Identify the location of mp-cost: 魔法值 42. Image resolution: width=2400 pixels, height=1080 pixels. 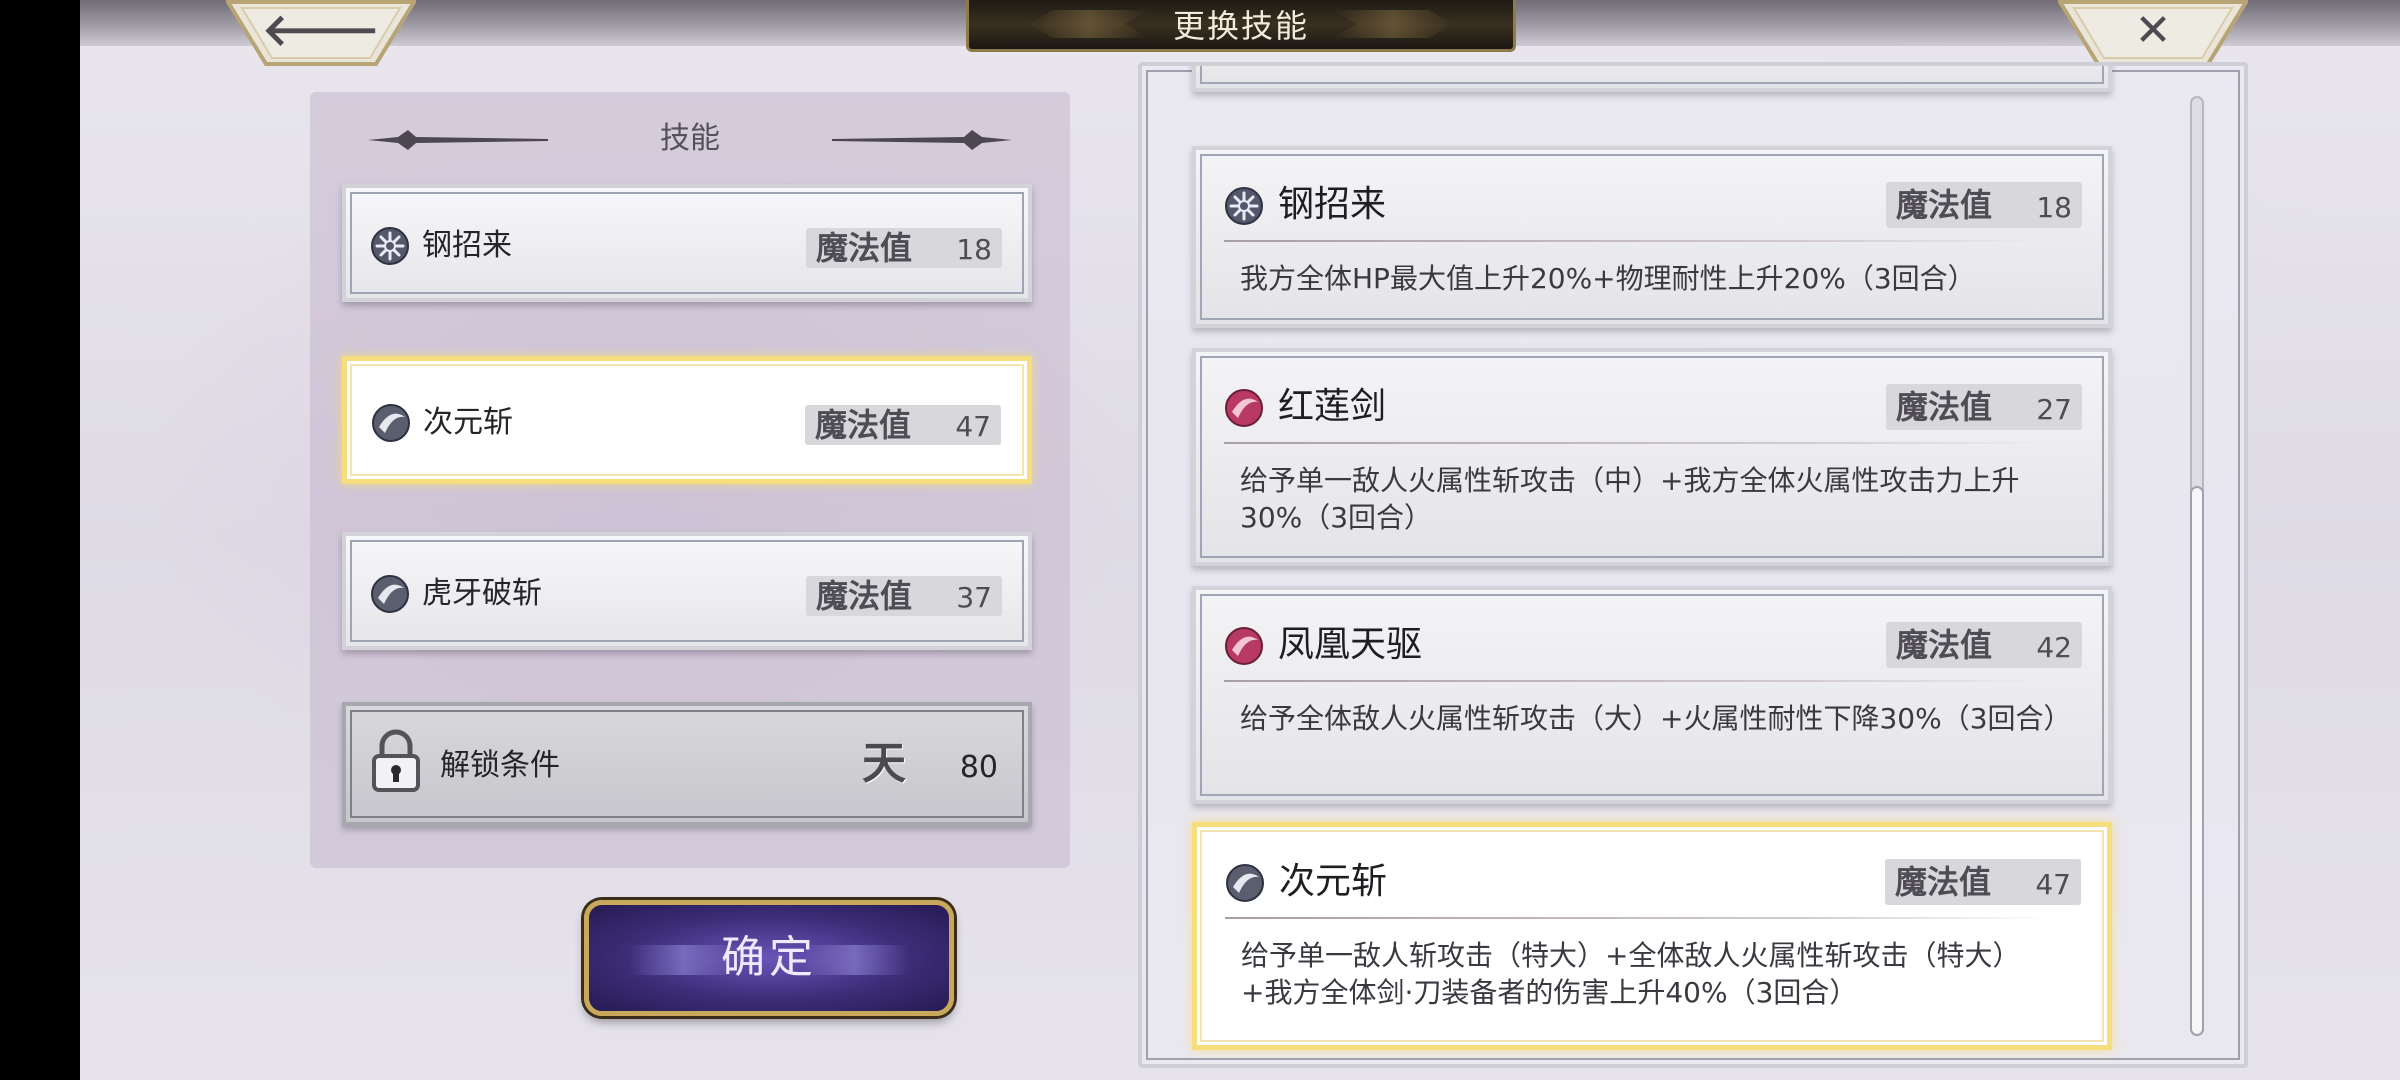
(1984, 645).